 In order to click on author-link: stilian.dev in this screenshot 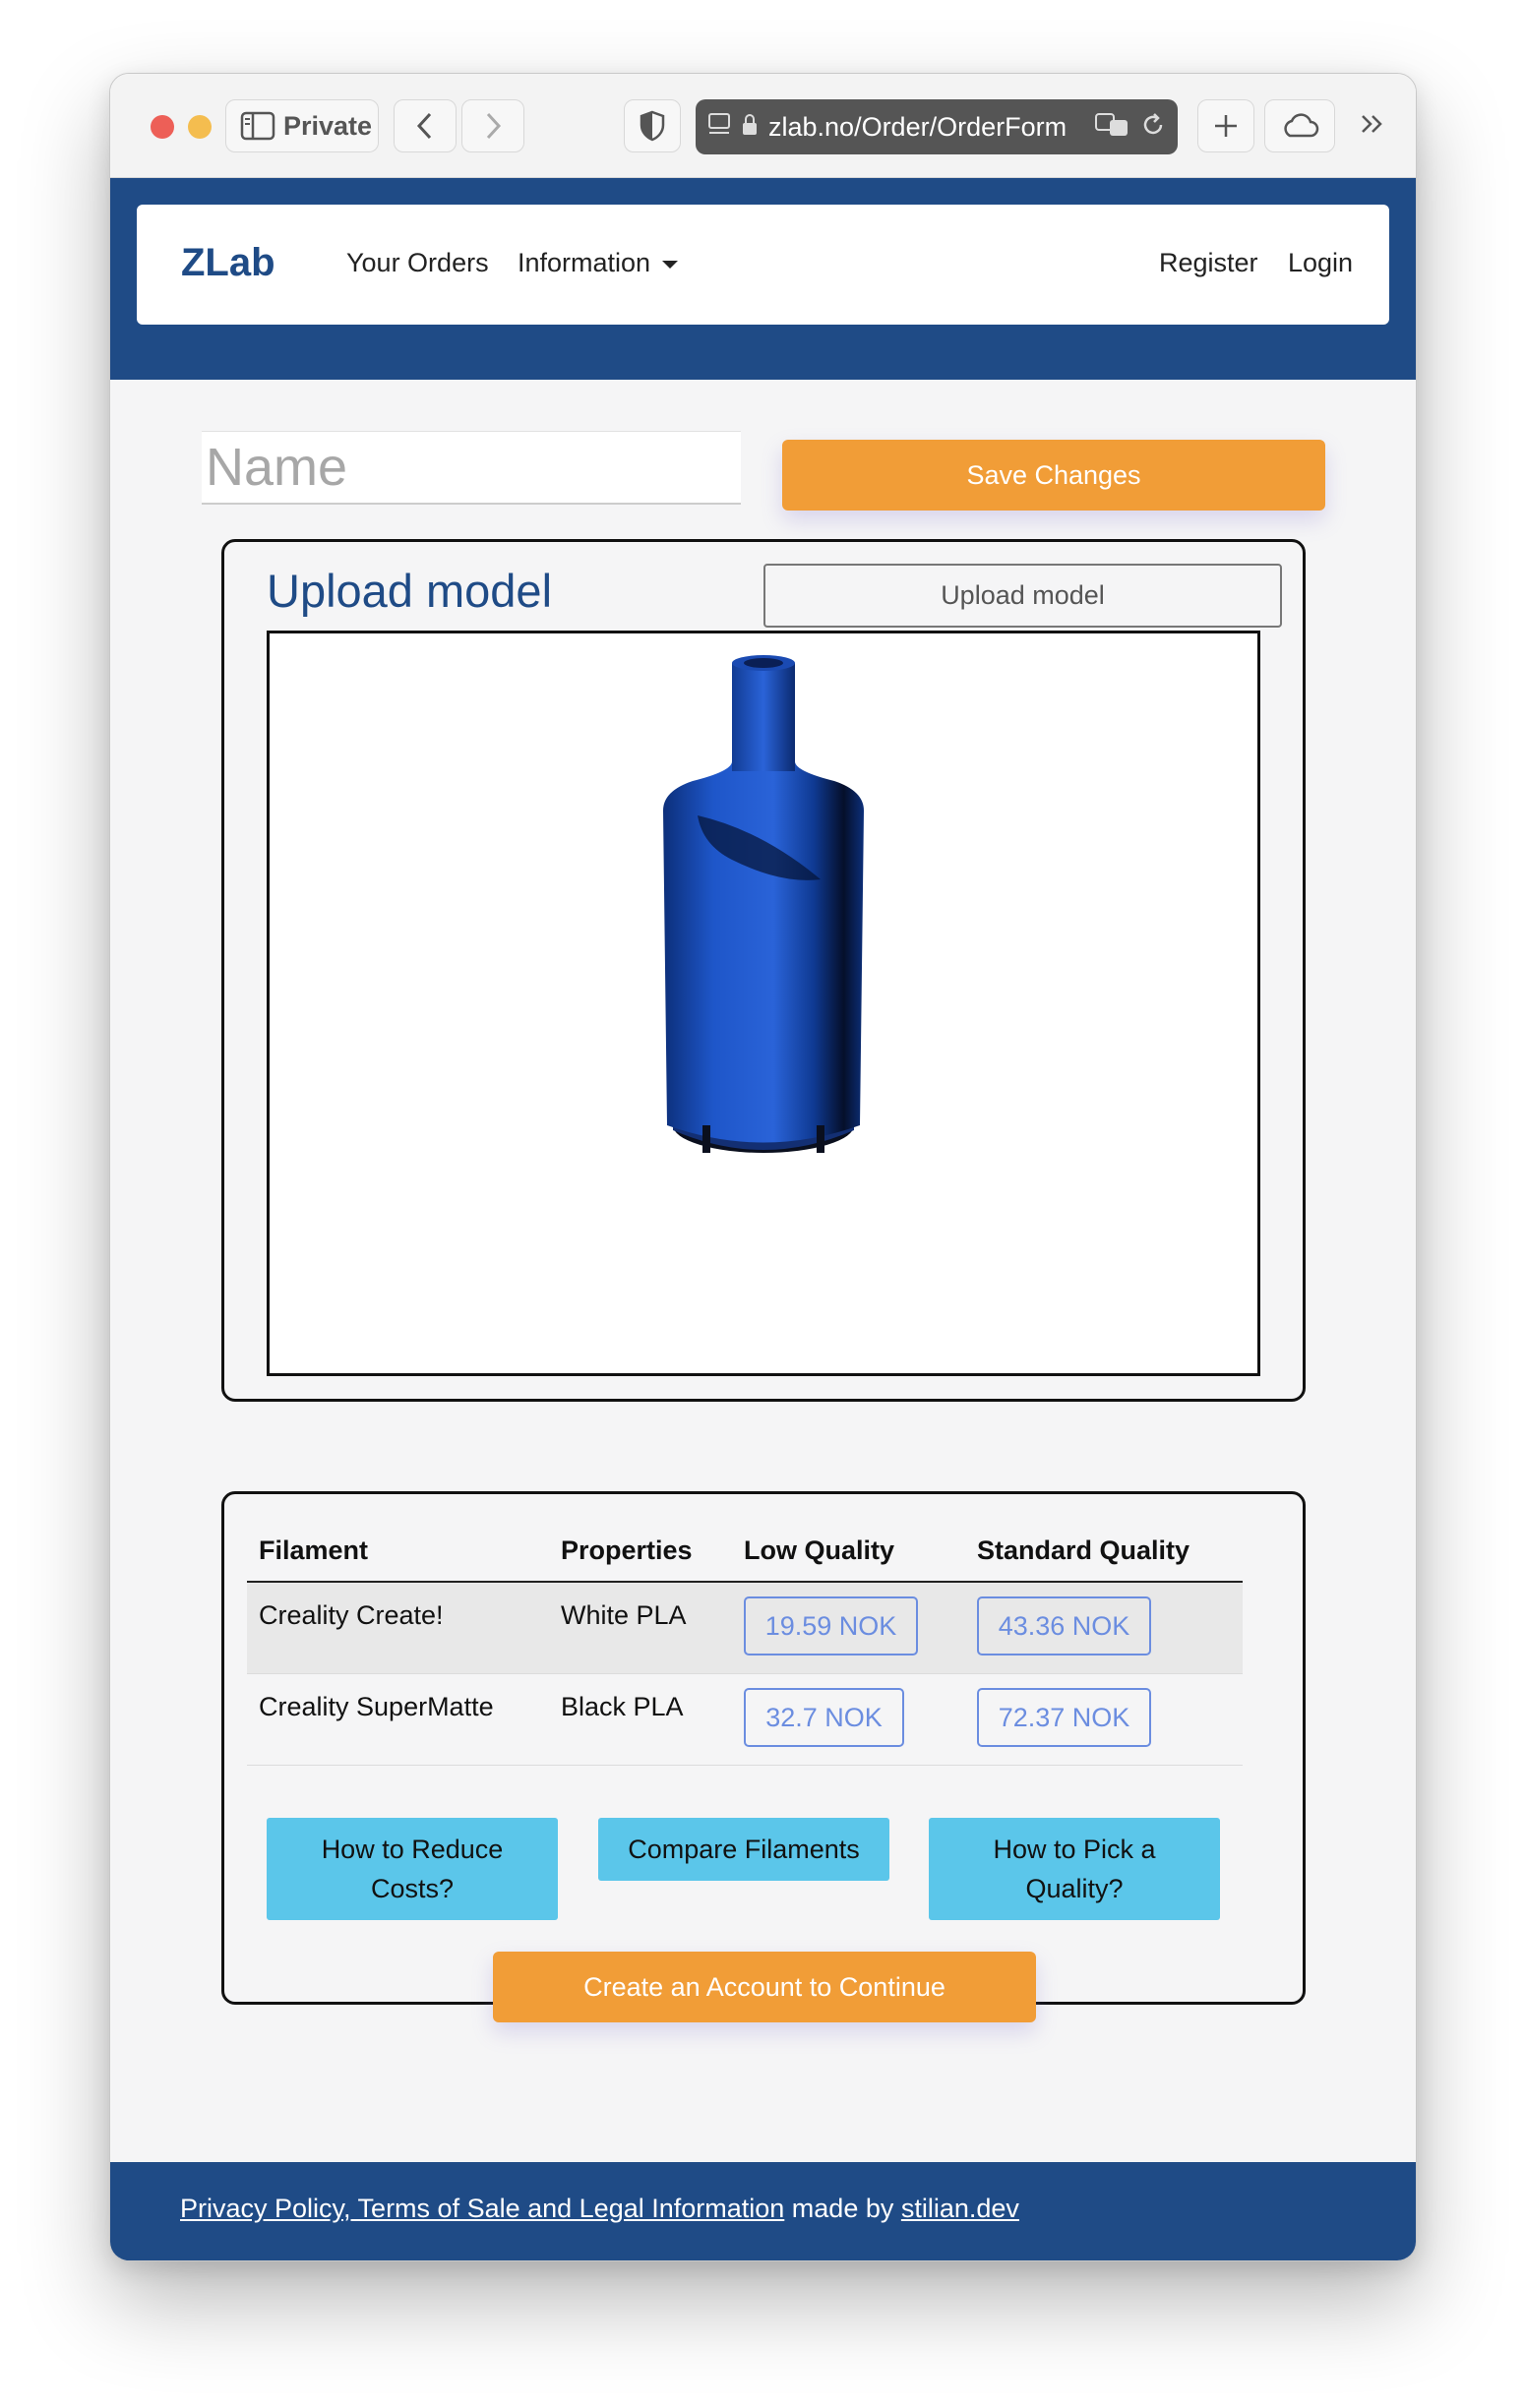, I will do `click(960, 2208)`.